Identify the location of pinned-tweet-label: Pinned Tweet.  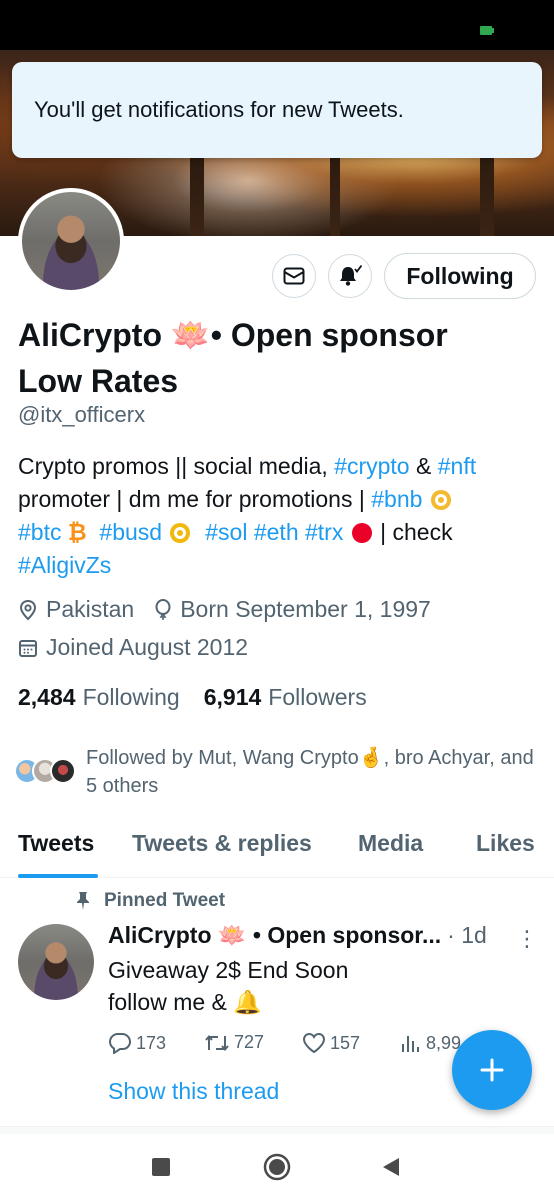
(150, 901).